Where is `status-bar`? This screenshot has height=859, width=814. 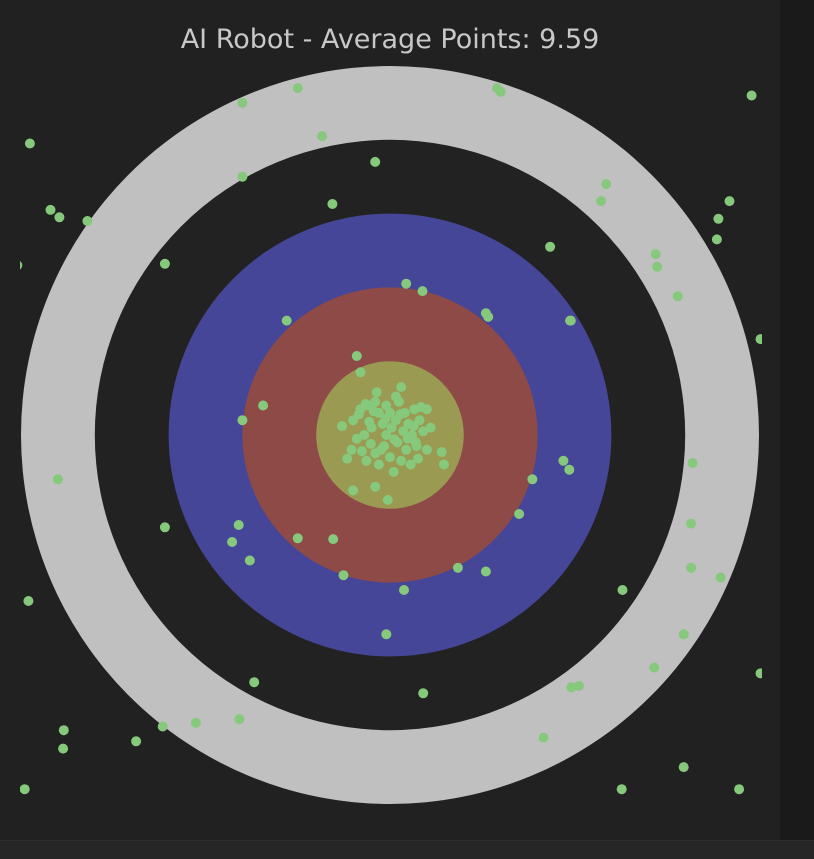
status-bar is located at coordinates (407, 849).